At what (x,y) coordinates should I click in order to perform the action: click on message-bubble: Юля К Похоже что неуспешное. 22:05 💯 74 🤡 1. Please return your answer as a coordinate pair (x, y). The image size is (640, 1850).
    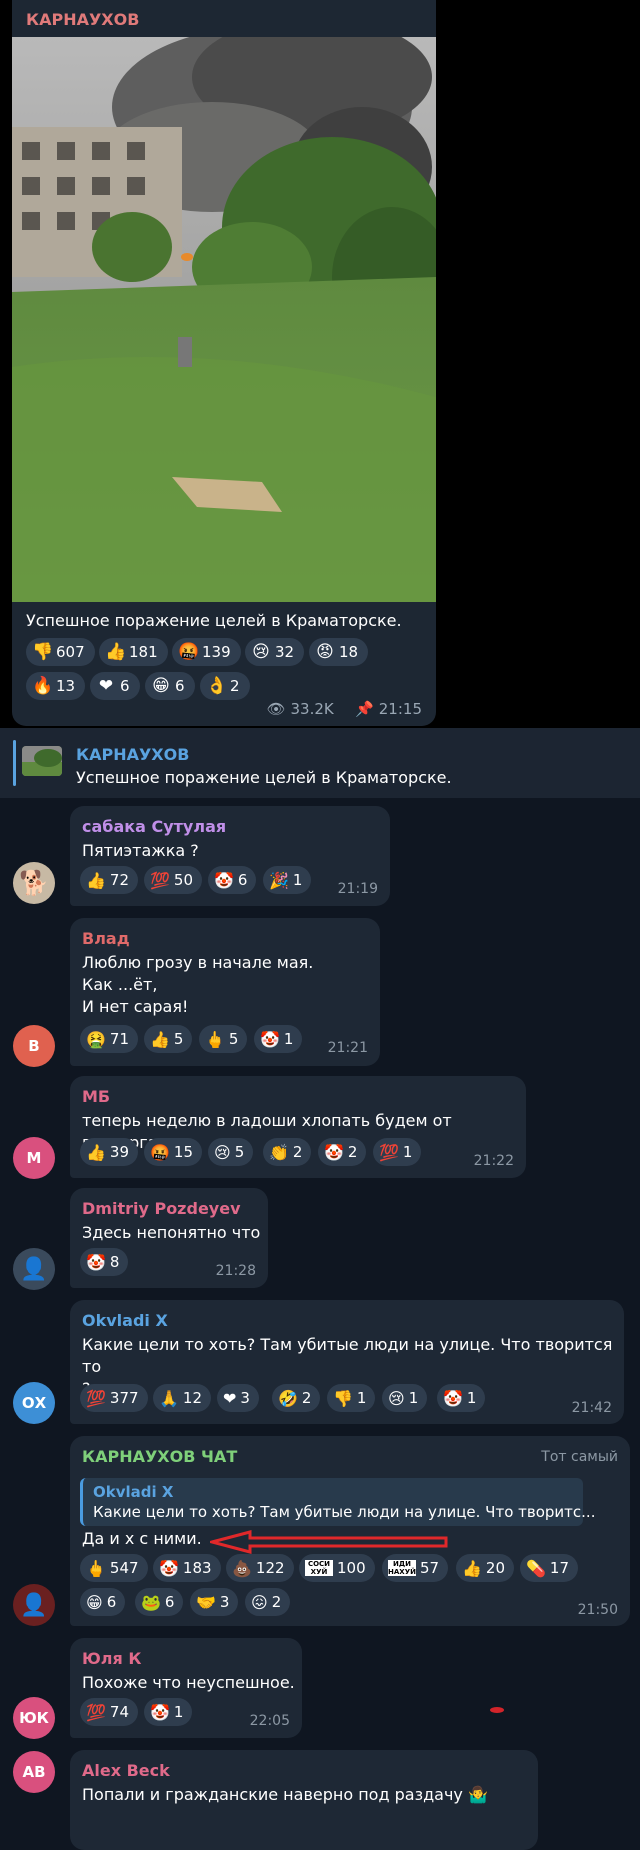
    Looking at the image, I should click on (186, 1688).